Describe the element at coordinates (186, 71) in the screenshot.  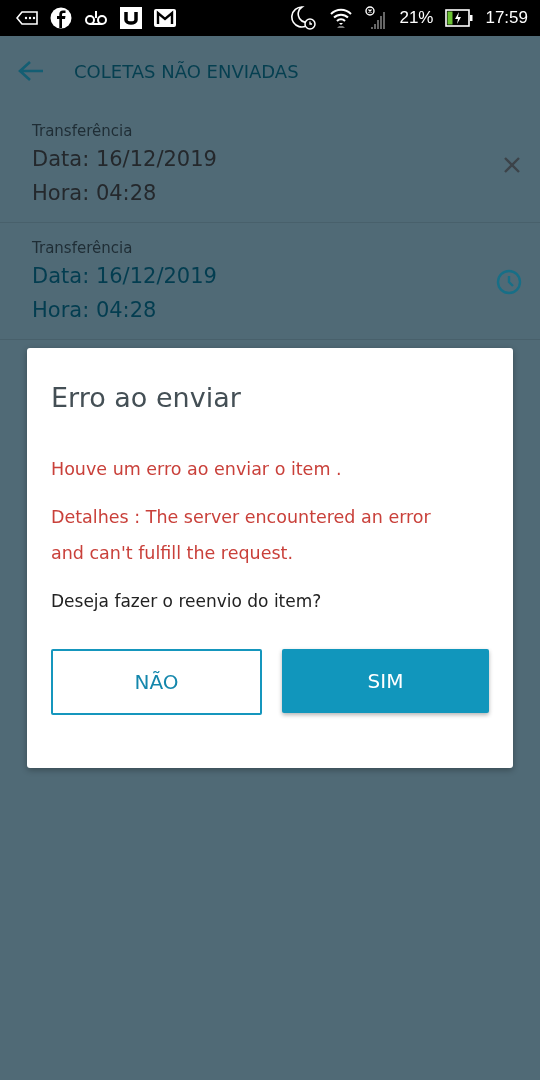
I see `screen-title: COLETAS NÃO ENVIADAS` at that location.